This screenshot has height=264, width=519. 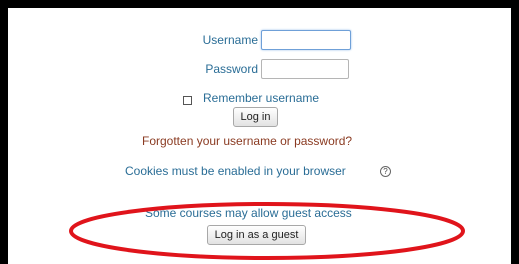 What do you see at coordinates (247, 141) in the screenshot?
I see `forgot-password-link: Forgotten your username or password?` at bounding box center [247, 141].